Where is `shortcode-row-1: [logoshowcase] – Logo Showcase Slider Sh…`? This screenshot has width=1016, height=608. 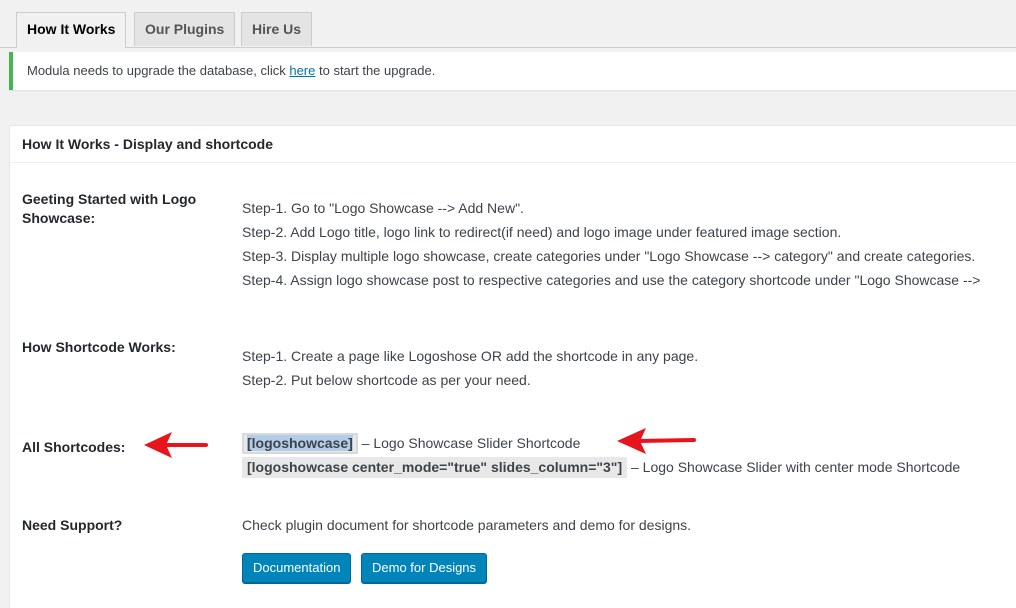
shortcode-row-1: [logoshowcase] – Logo Showcase Slider Sh… is located at coordinates (411, 443).